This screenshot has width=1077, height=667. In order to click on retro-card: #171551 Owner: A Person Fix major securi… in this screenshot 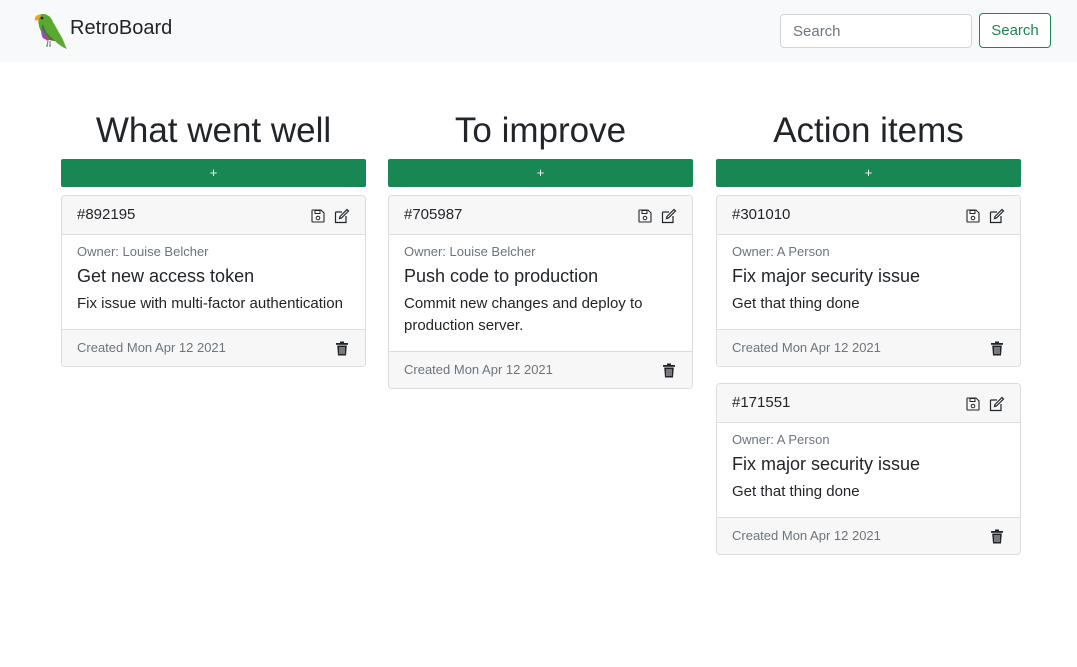, I will do `click(868, 469)`.